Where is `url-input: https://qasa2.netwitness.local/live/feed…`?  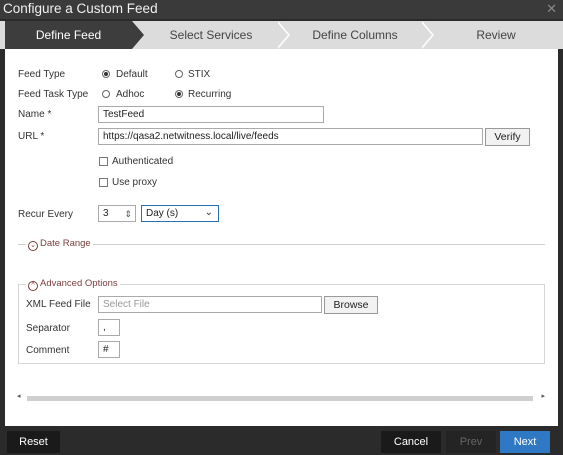 url-input: https://qasa2.netwitness.local/live/feed… is located at coordinates (290, 136).